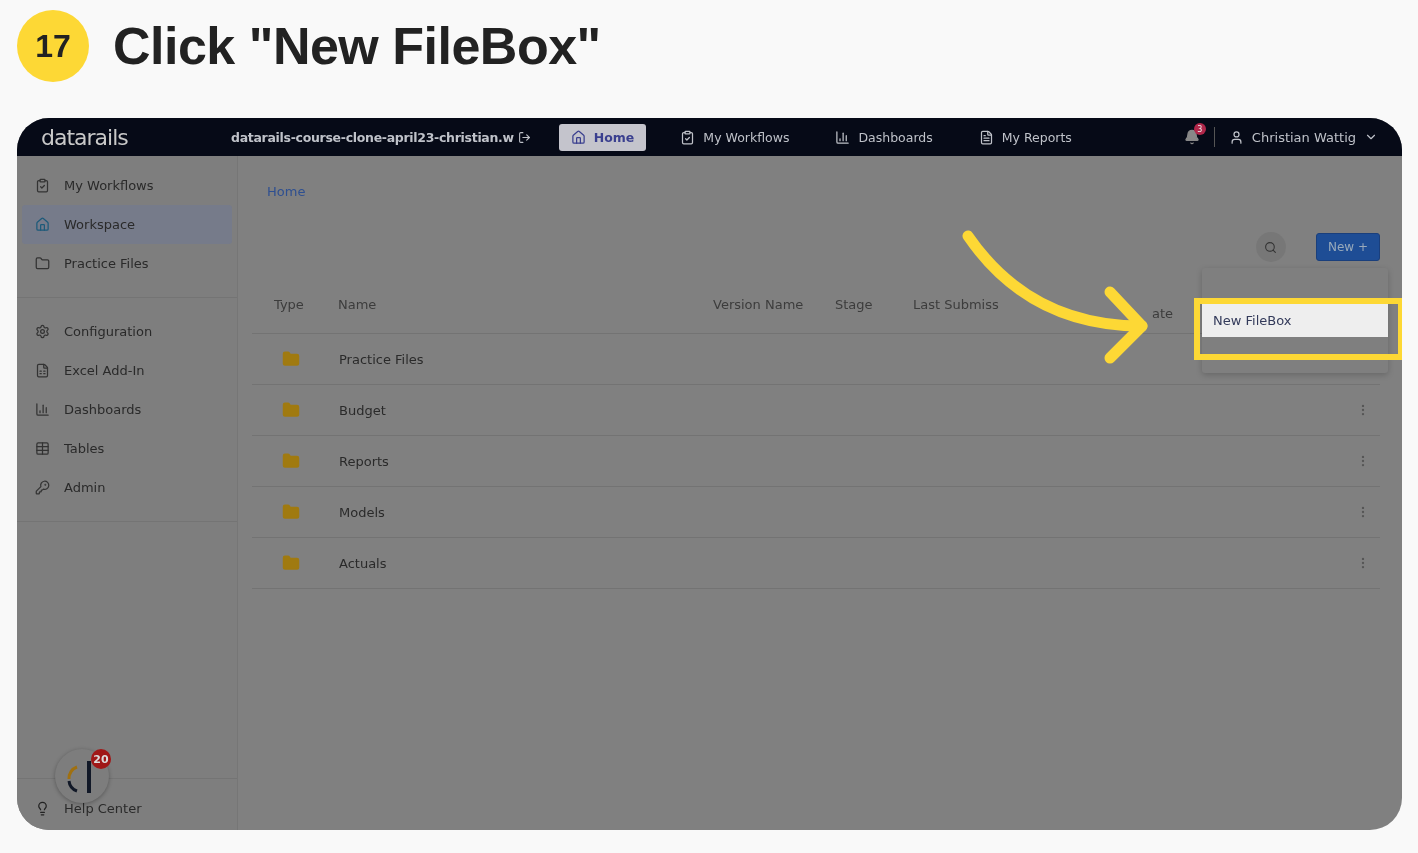 This screenshot has width=1418, height=853. I want to click on sidebar-item: Admin, so click(127, 487).